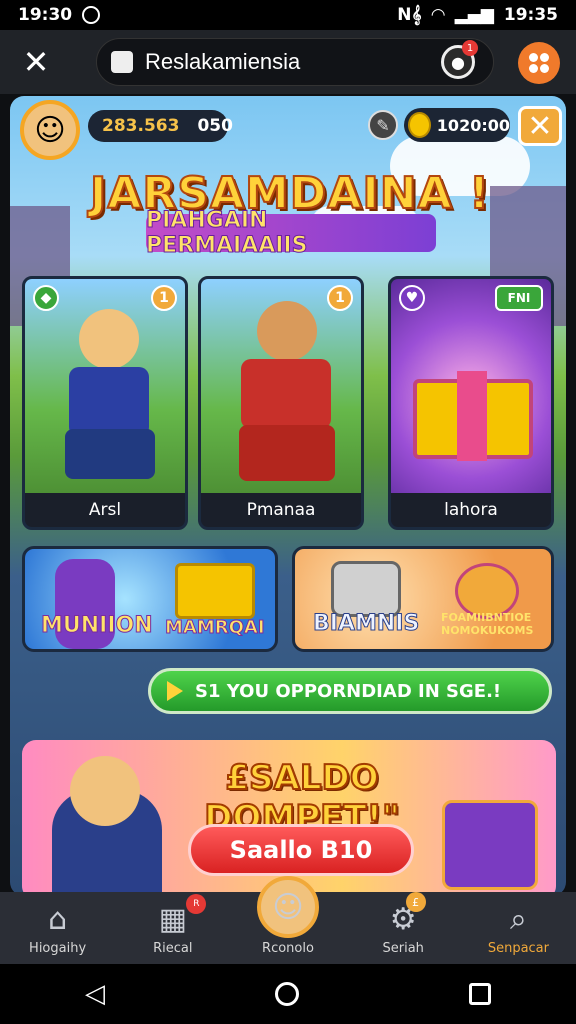 Image resolution: width=576 pixels, height=1024 pixels. I want to click on system-nav-bar: ◁, so click(288, 994).